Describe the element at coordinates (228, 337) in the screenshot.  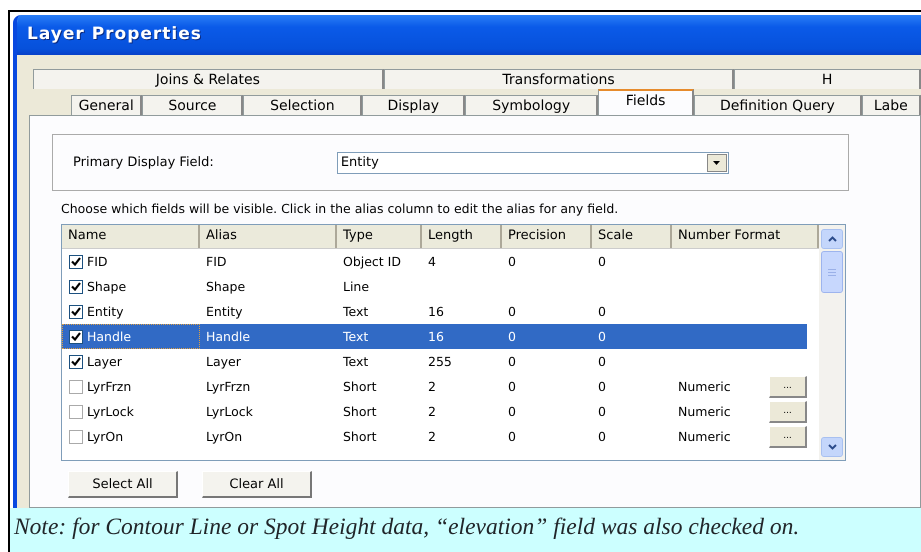
I see `table-cell-text: Handle` at that location.